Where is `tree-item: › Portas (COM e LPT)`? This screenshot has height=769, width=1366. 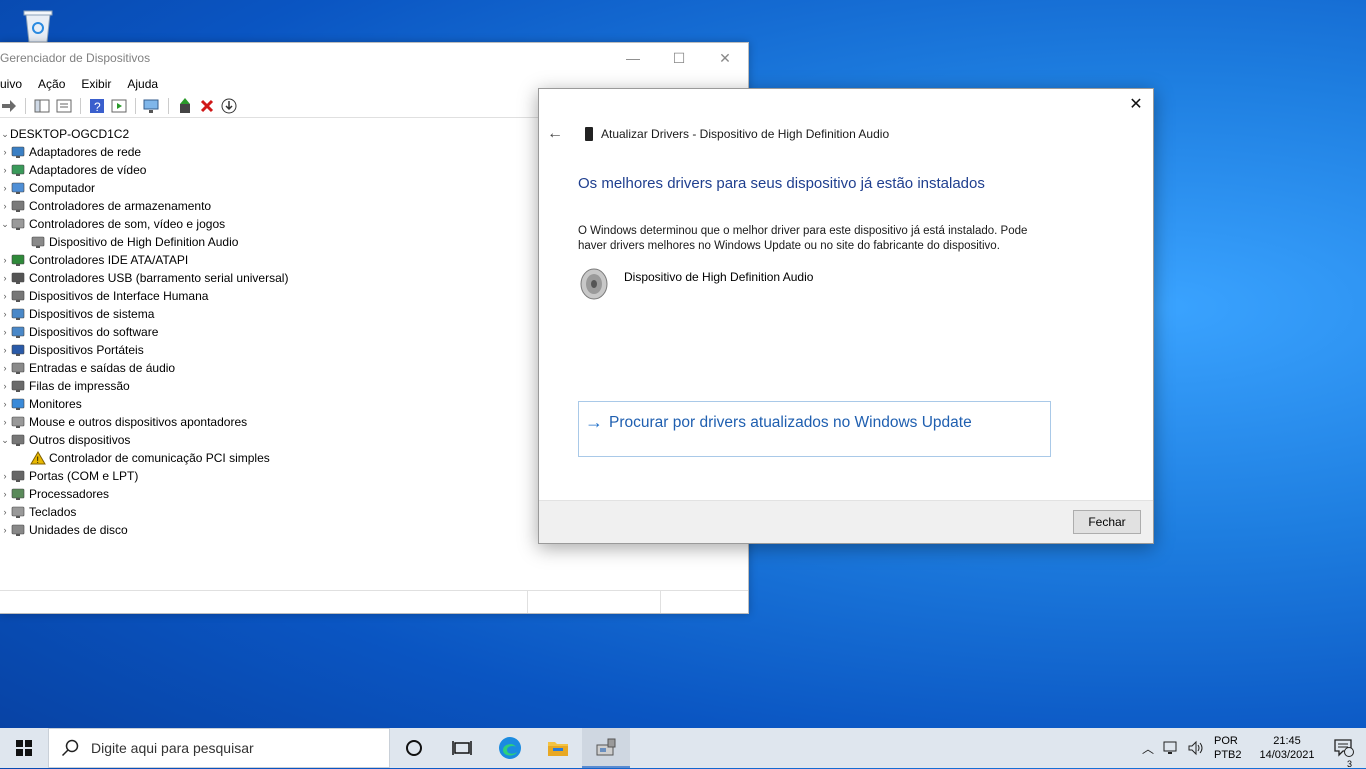
tree-item: › Portas (COM e LPT) is located at coordinates (144, 476).